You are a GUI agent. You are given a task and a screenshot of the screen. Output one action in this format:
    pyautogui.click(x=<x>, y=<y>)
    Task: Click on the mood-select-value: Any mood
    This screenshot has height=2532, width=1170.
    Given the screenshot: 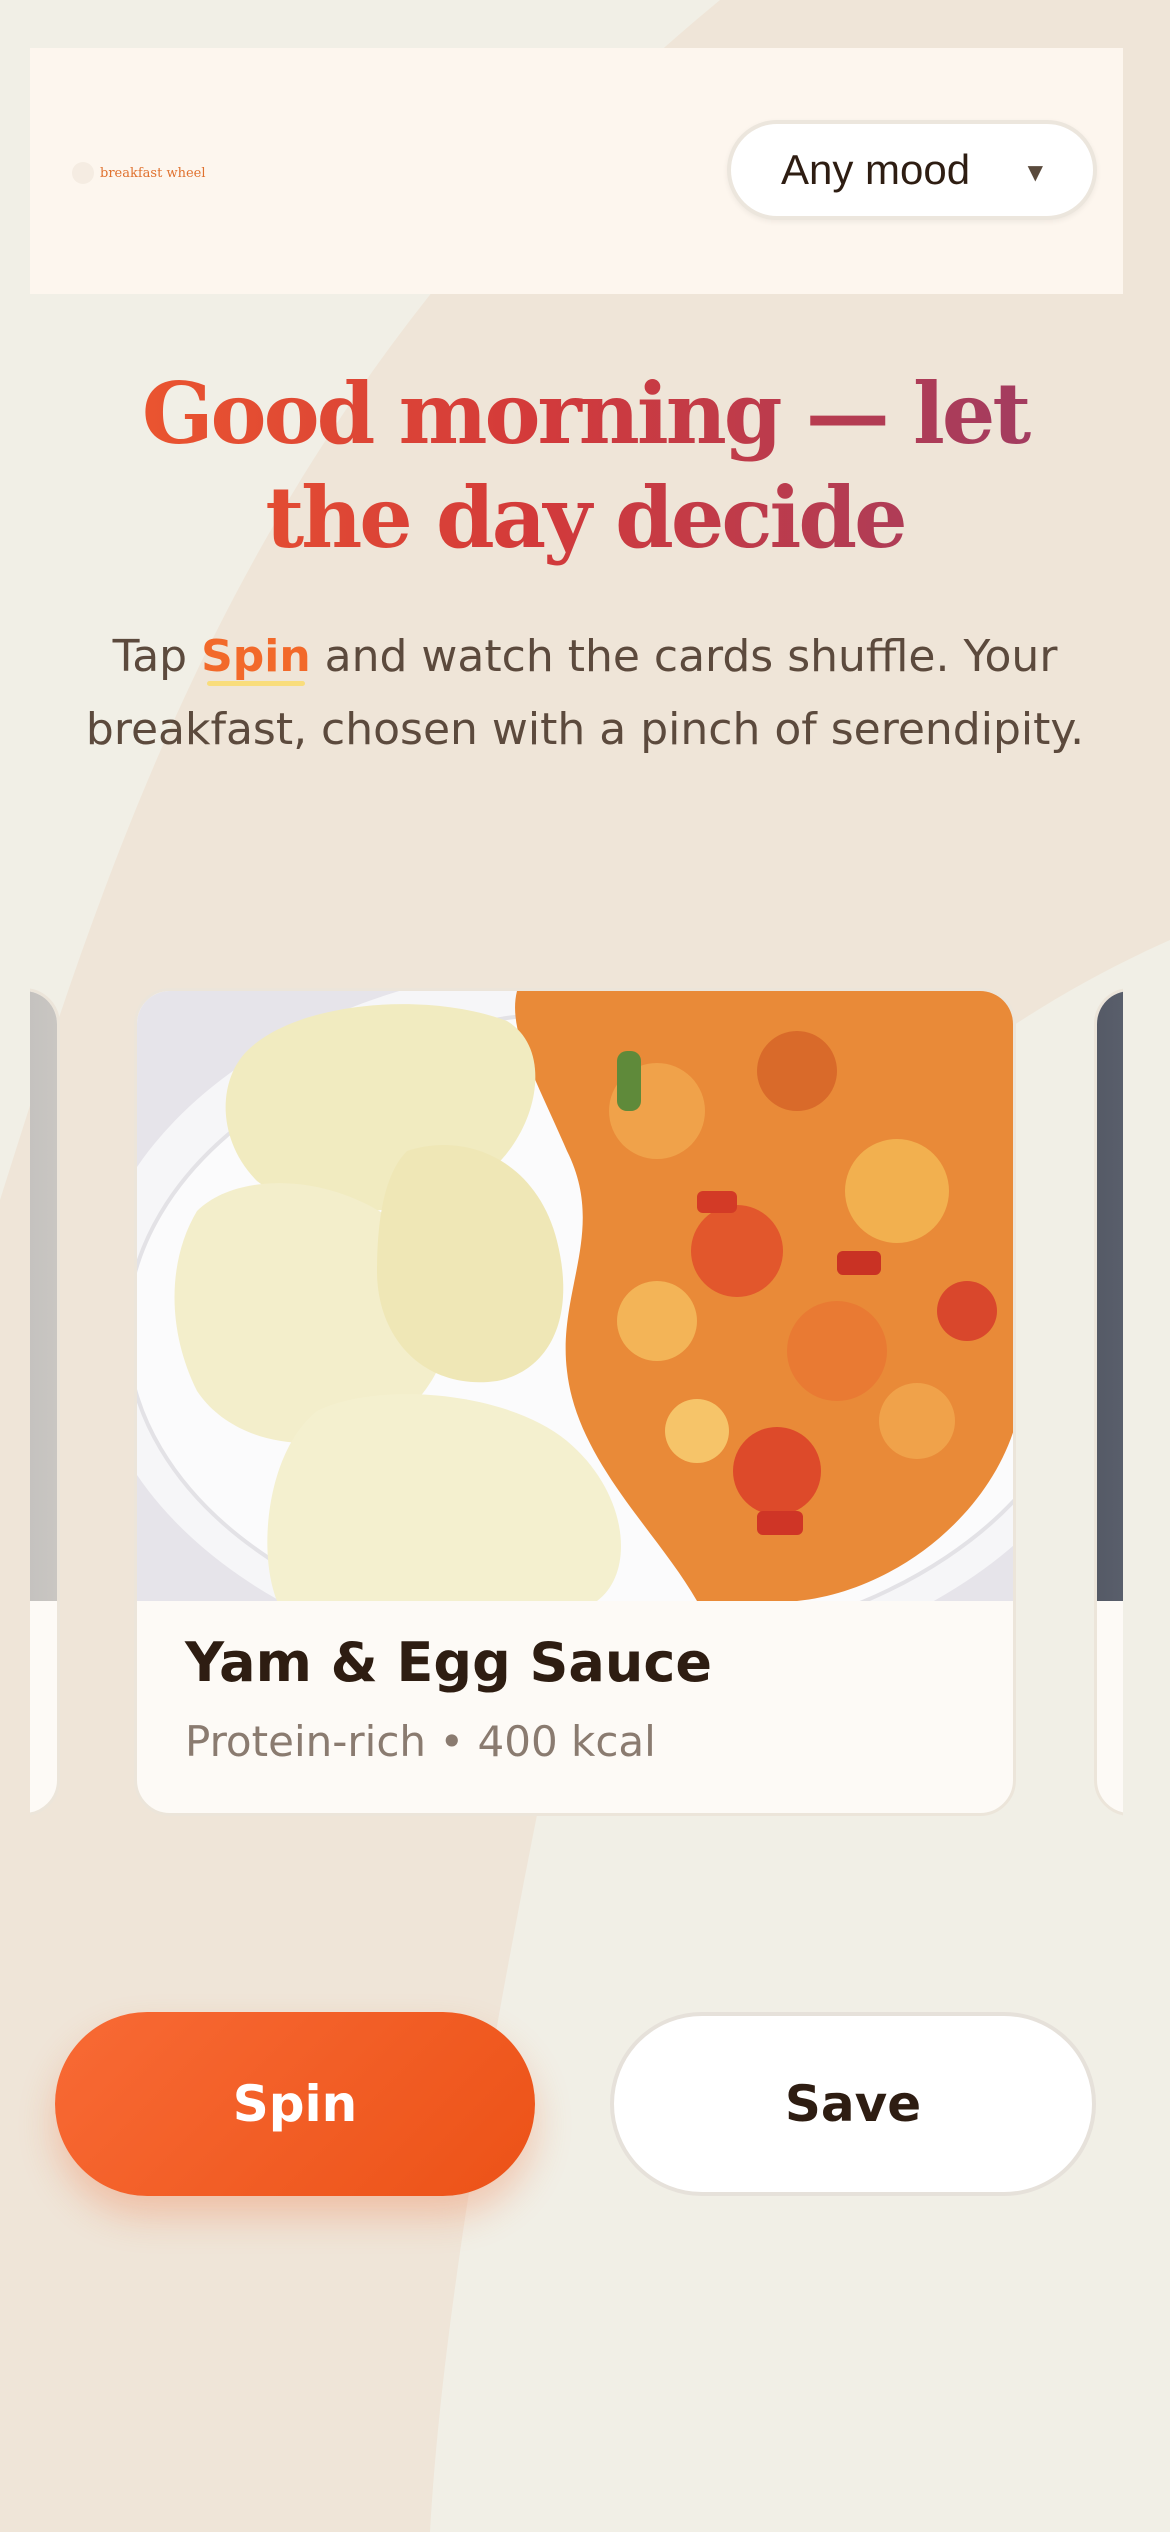 What is the action you would take?
    pyautogui.click(x=876, y=169)
    